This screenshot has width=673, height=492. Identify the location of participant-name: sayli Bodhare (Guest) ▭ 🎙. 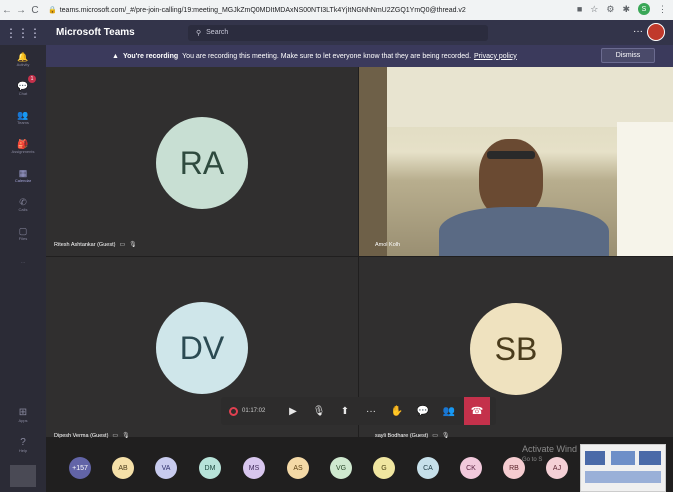
(412, 436).